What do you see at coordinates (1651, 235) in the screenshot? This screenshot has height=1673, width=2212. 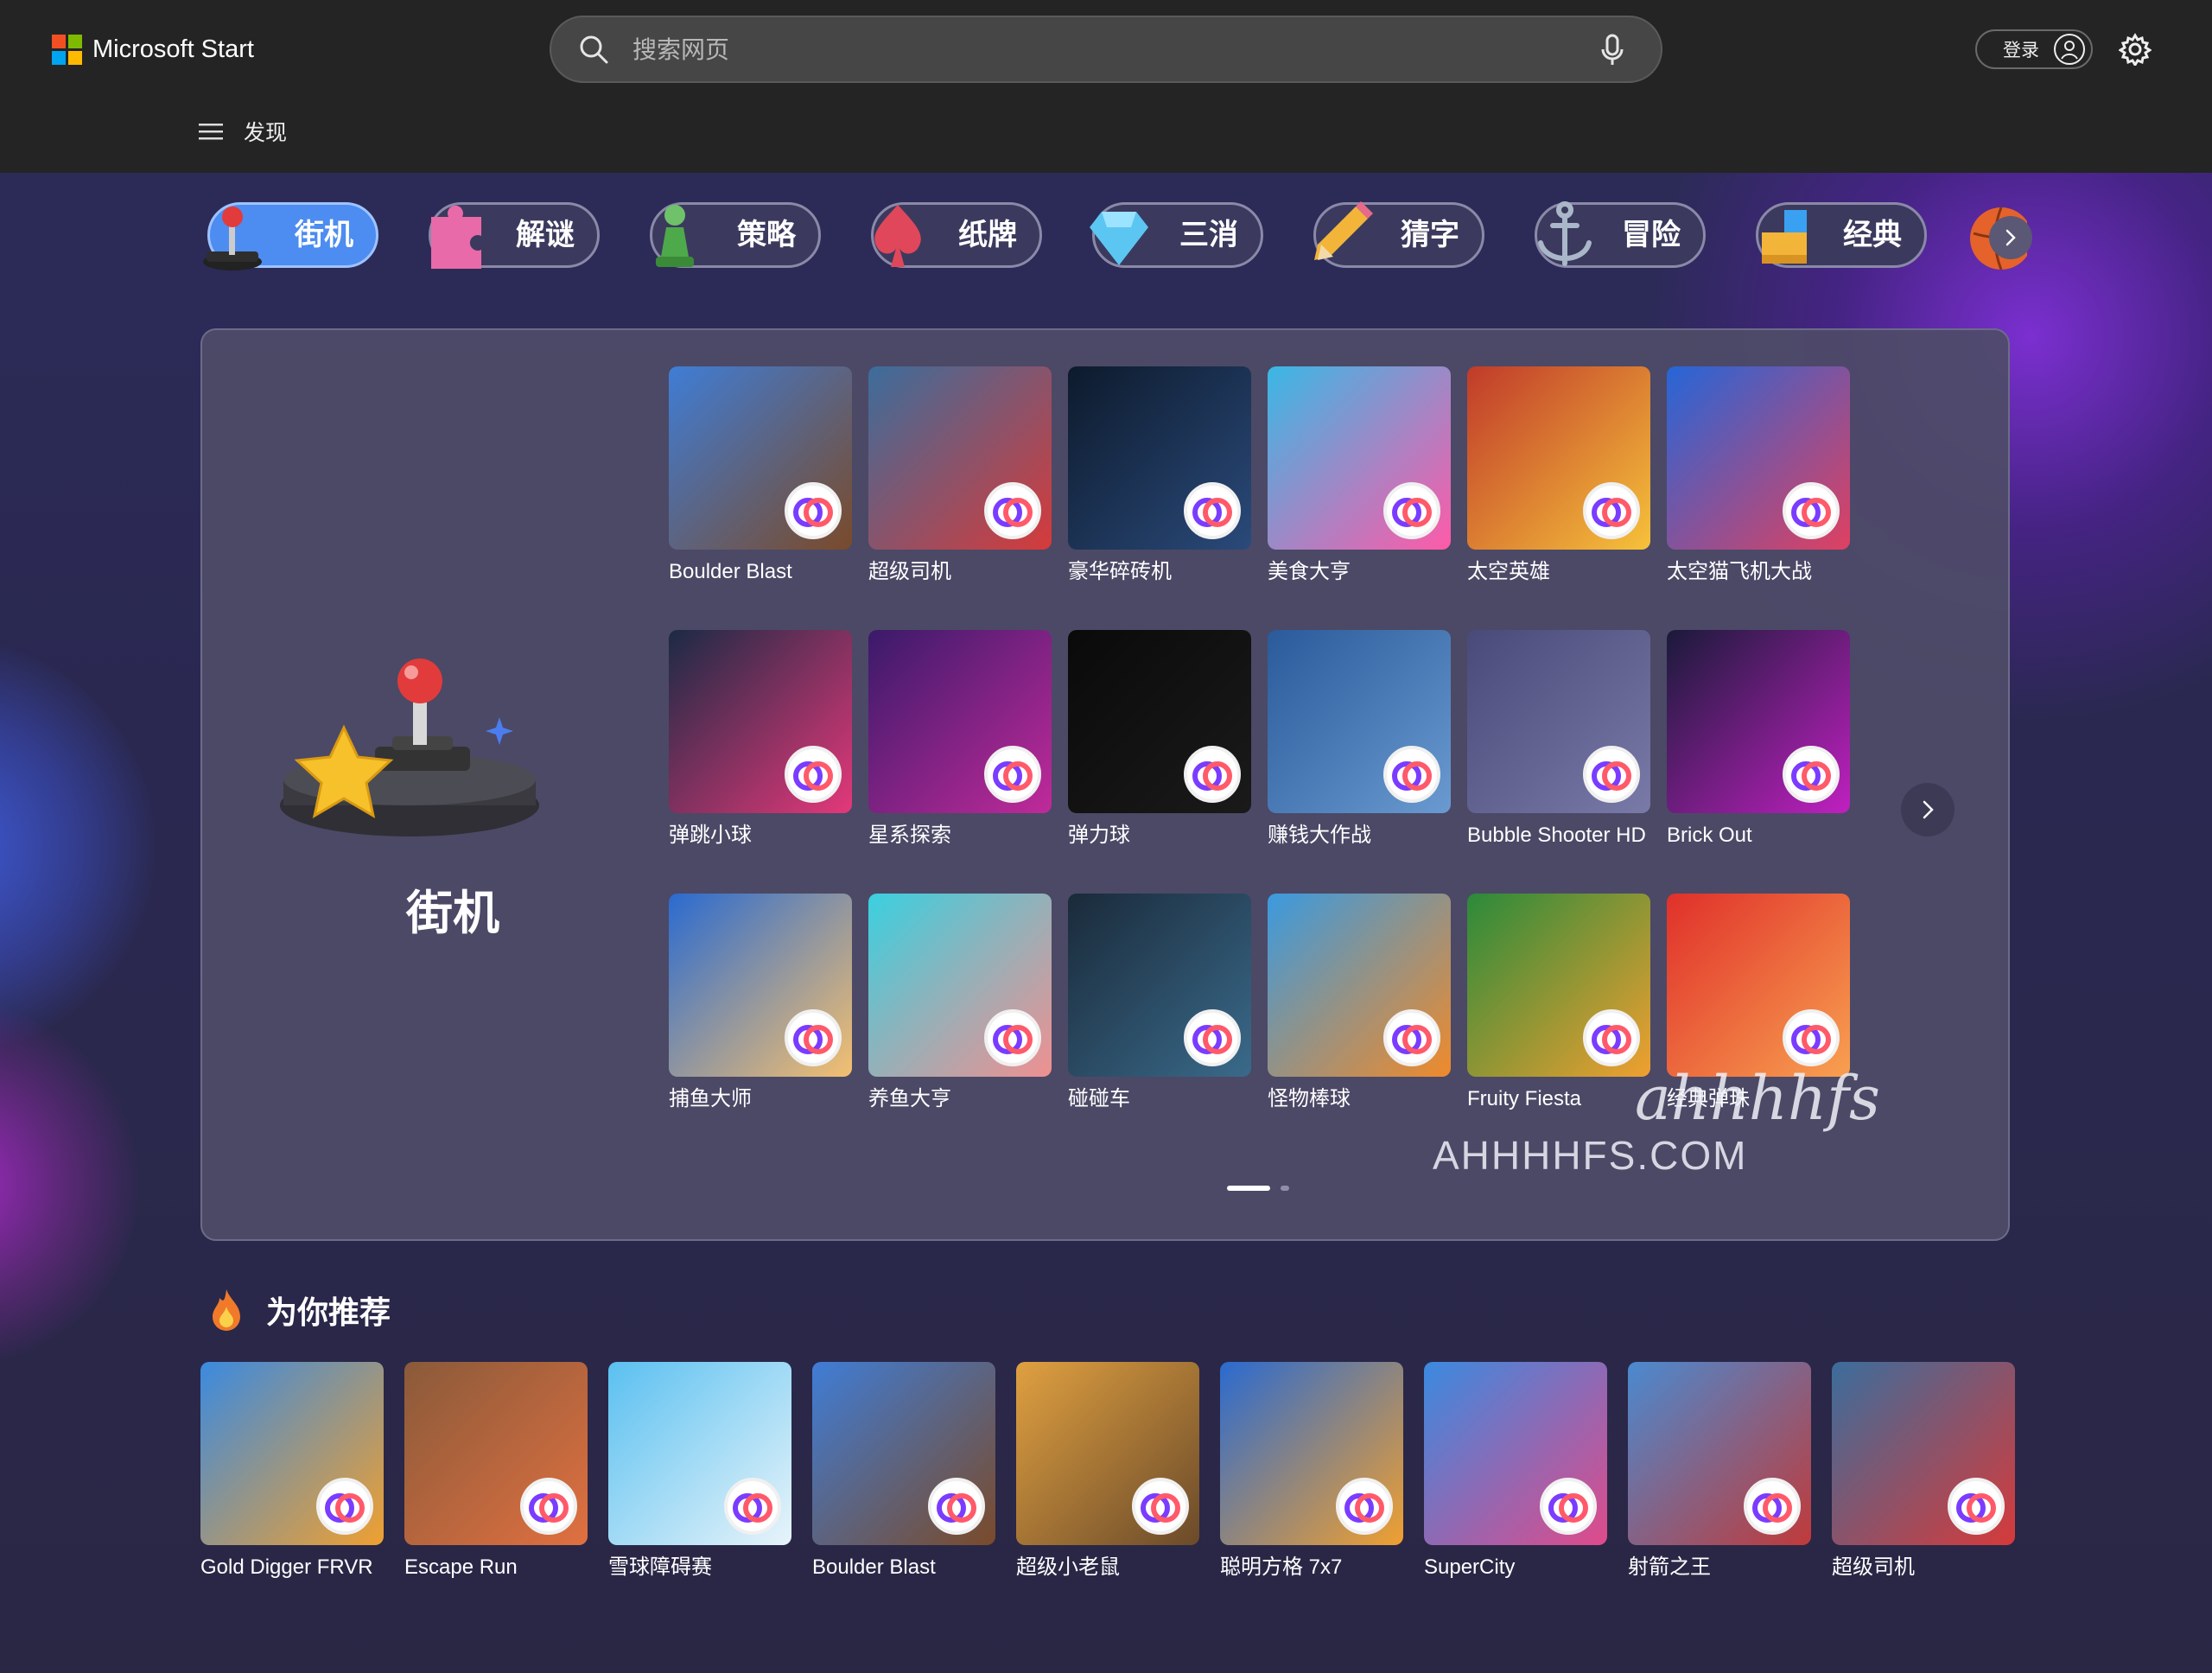 I see `category-label: 冒险` at bounding box center [1651, 235].